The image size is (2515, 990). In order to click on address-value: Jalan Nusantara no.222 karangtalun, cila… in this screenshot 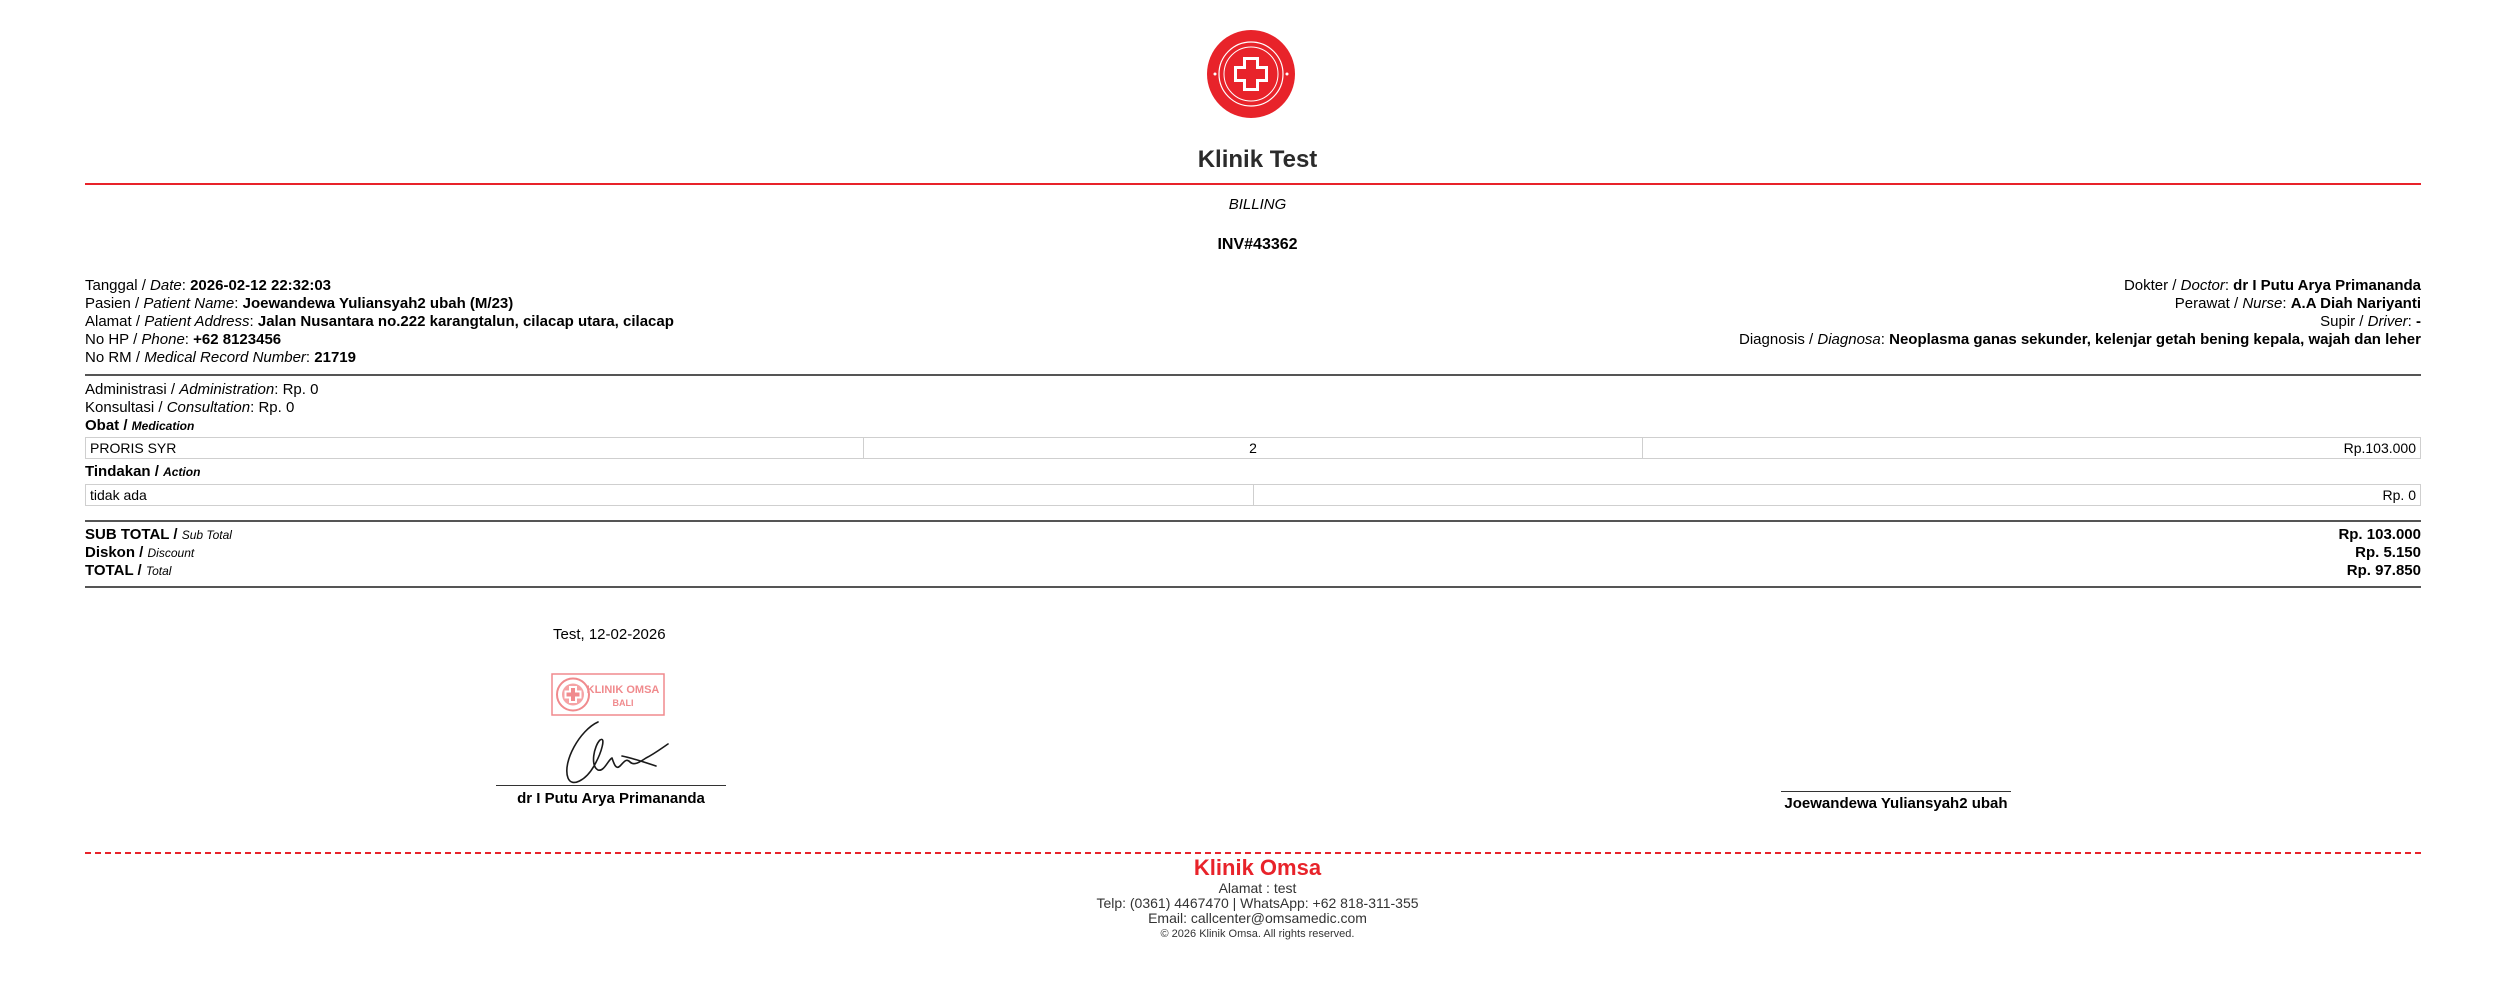, I will do `click(465, 321)`.